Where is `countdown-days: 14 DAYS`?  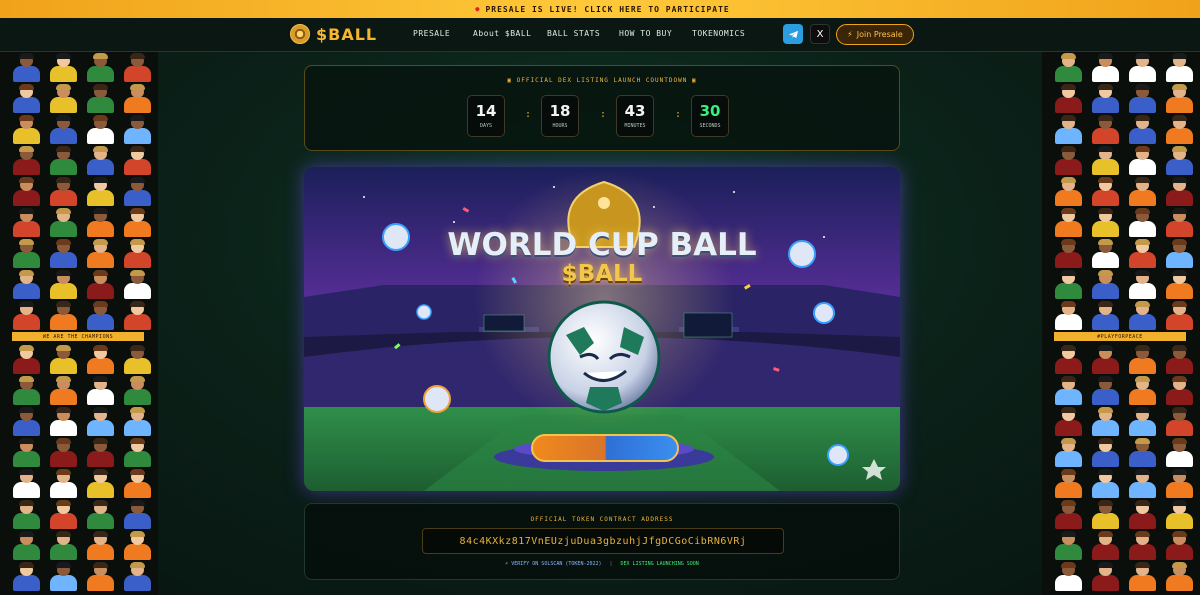
countdown-days: 14 DAYS is located at coordinates (486, 116).